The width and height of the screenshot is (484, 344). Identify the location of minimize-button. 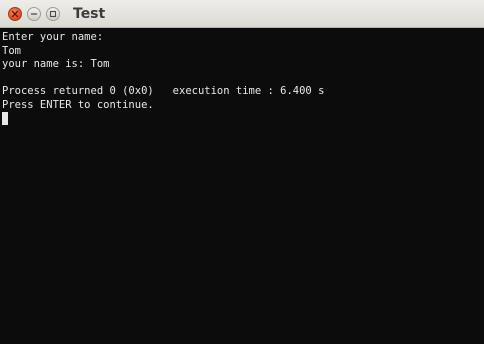
(34, 14).